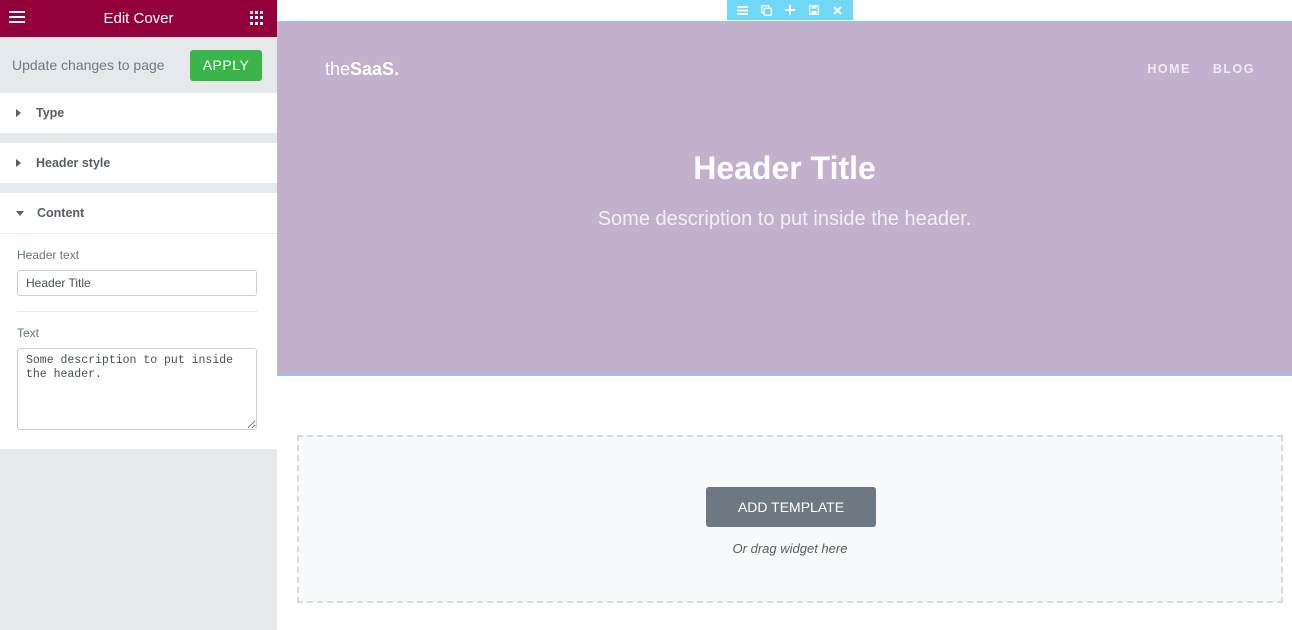 This screenshot has width=1292, height=630. I want to click on section-label: Type, so click(50, 113).